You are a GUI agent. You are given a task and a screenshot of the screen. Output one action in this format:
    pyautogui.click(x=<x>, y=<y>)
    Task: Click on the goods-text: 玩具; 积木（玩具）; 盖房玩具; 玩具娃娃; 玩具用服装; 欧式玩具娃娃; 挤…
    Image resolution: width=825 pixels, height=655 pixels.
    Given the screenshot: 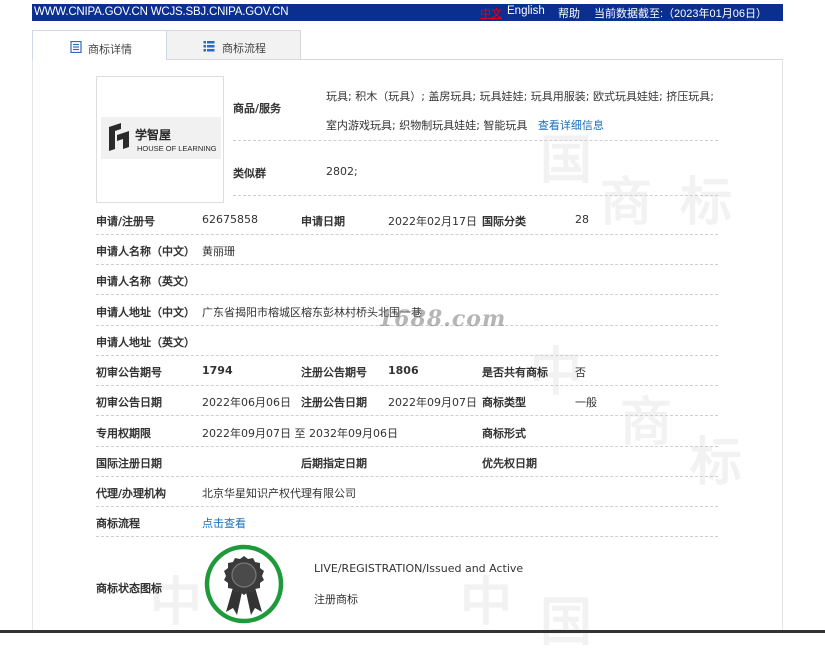 What is the action you would take?
    pyautogui.click(x=520, y=111)
    